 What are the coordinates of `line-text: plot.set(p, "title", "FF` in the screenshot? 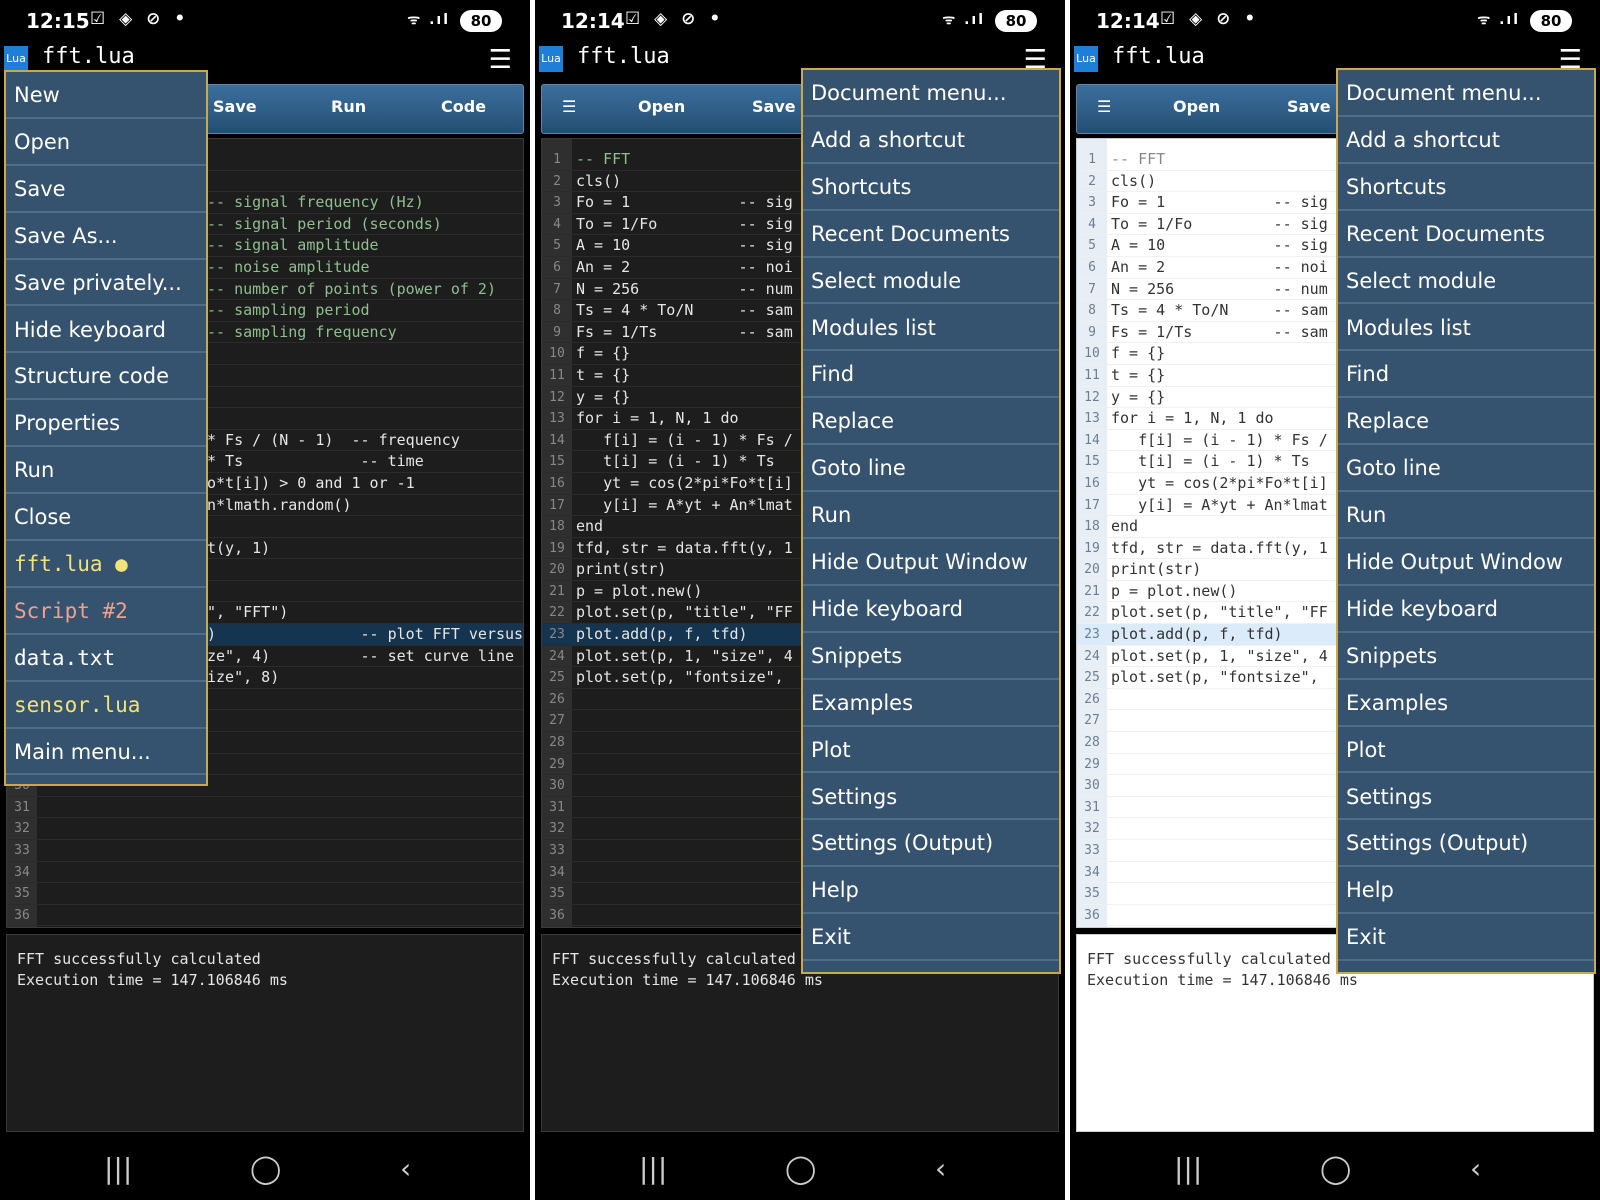 It's located at (1219, 612).